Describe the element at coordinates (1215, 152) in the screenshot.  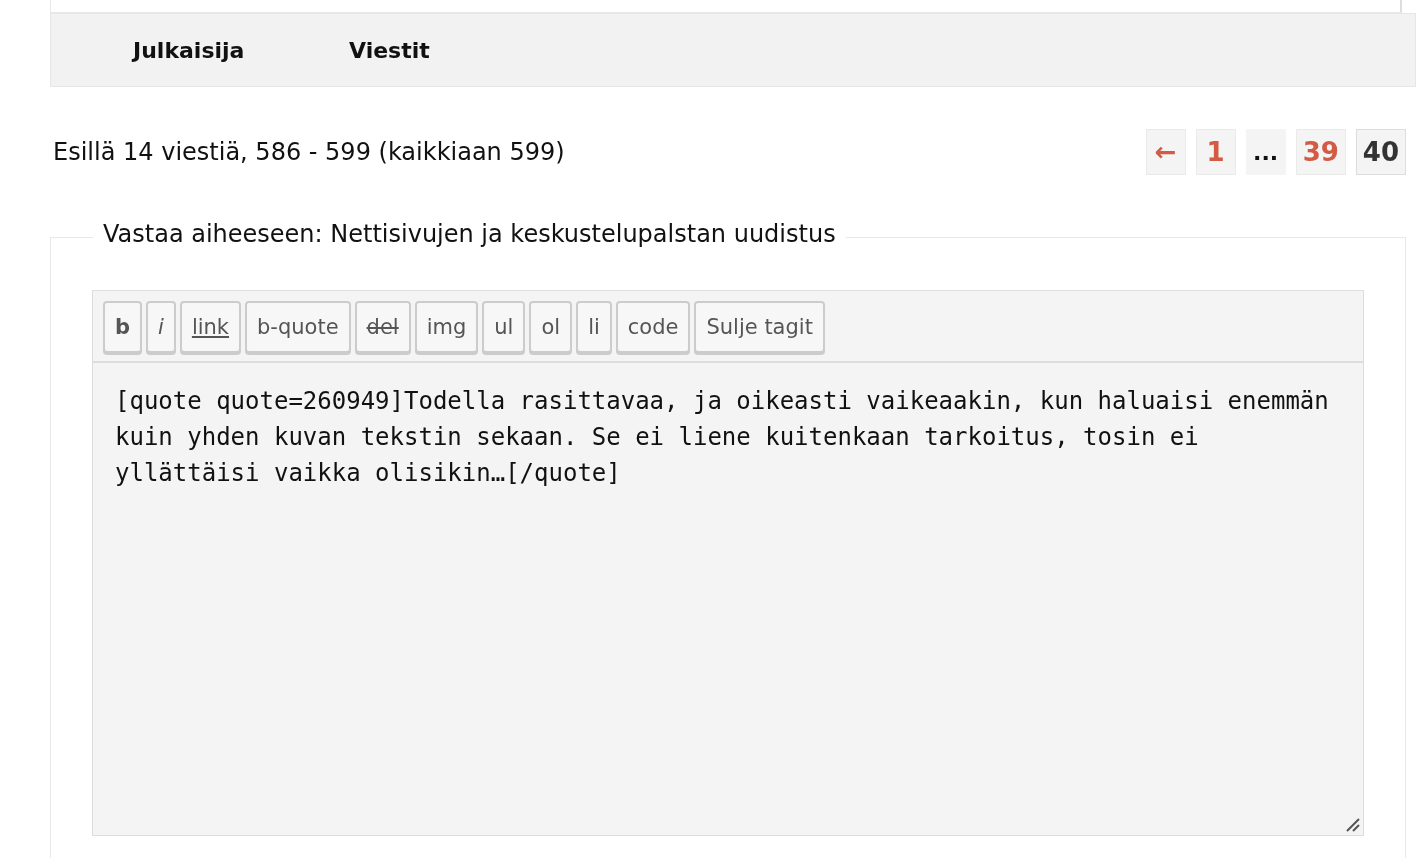
I see `page-link: 1` at that location.